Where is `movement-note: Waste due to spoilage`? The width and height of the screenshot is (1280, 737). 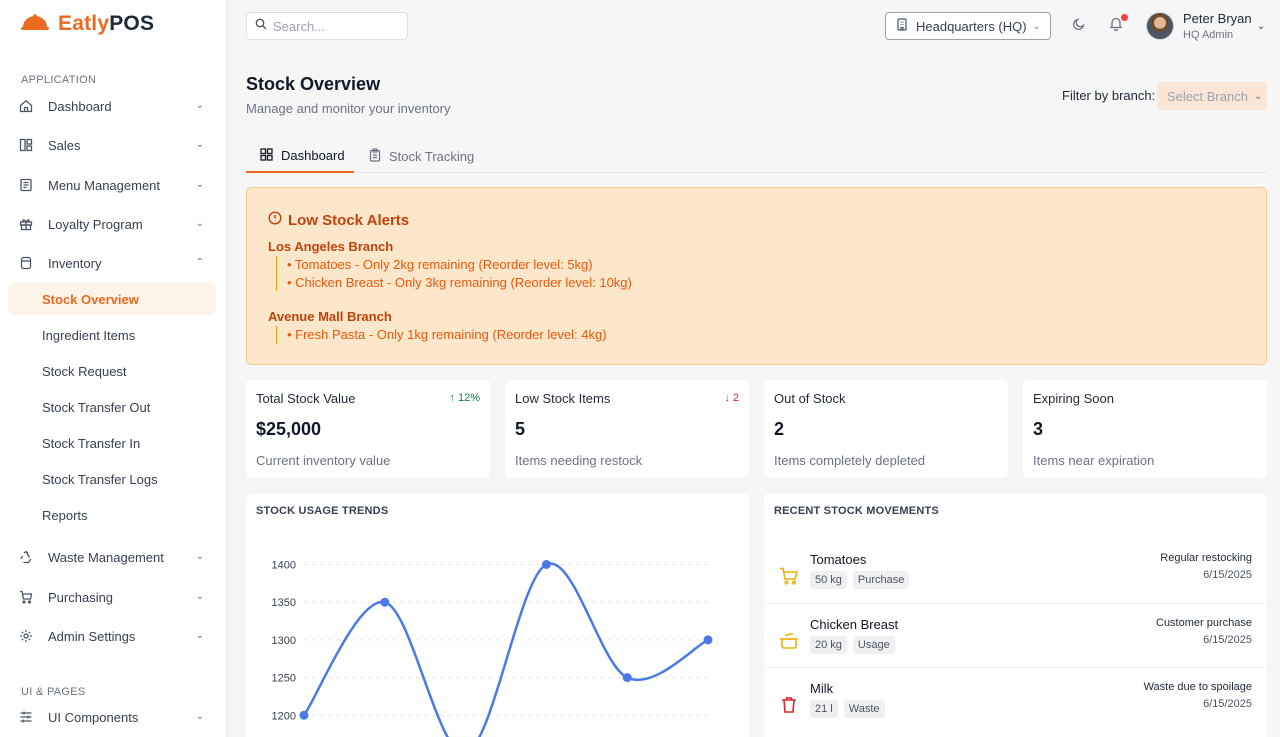 movement-note: Waste due to spoilage is located at coordinates (1197, 687).